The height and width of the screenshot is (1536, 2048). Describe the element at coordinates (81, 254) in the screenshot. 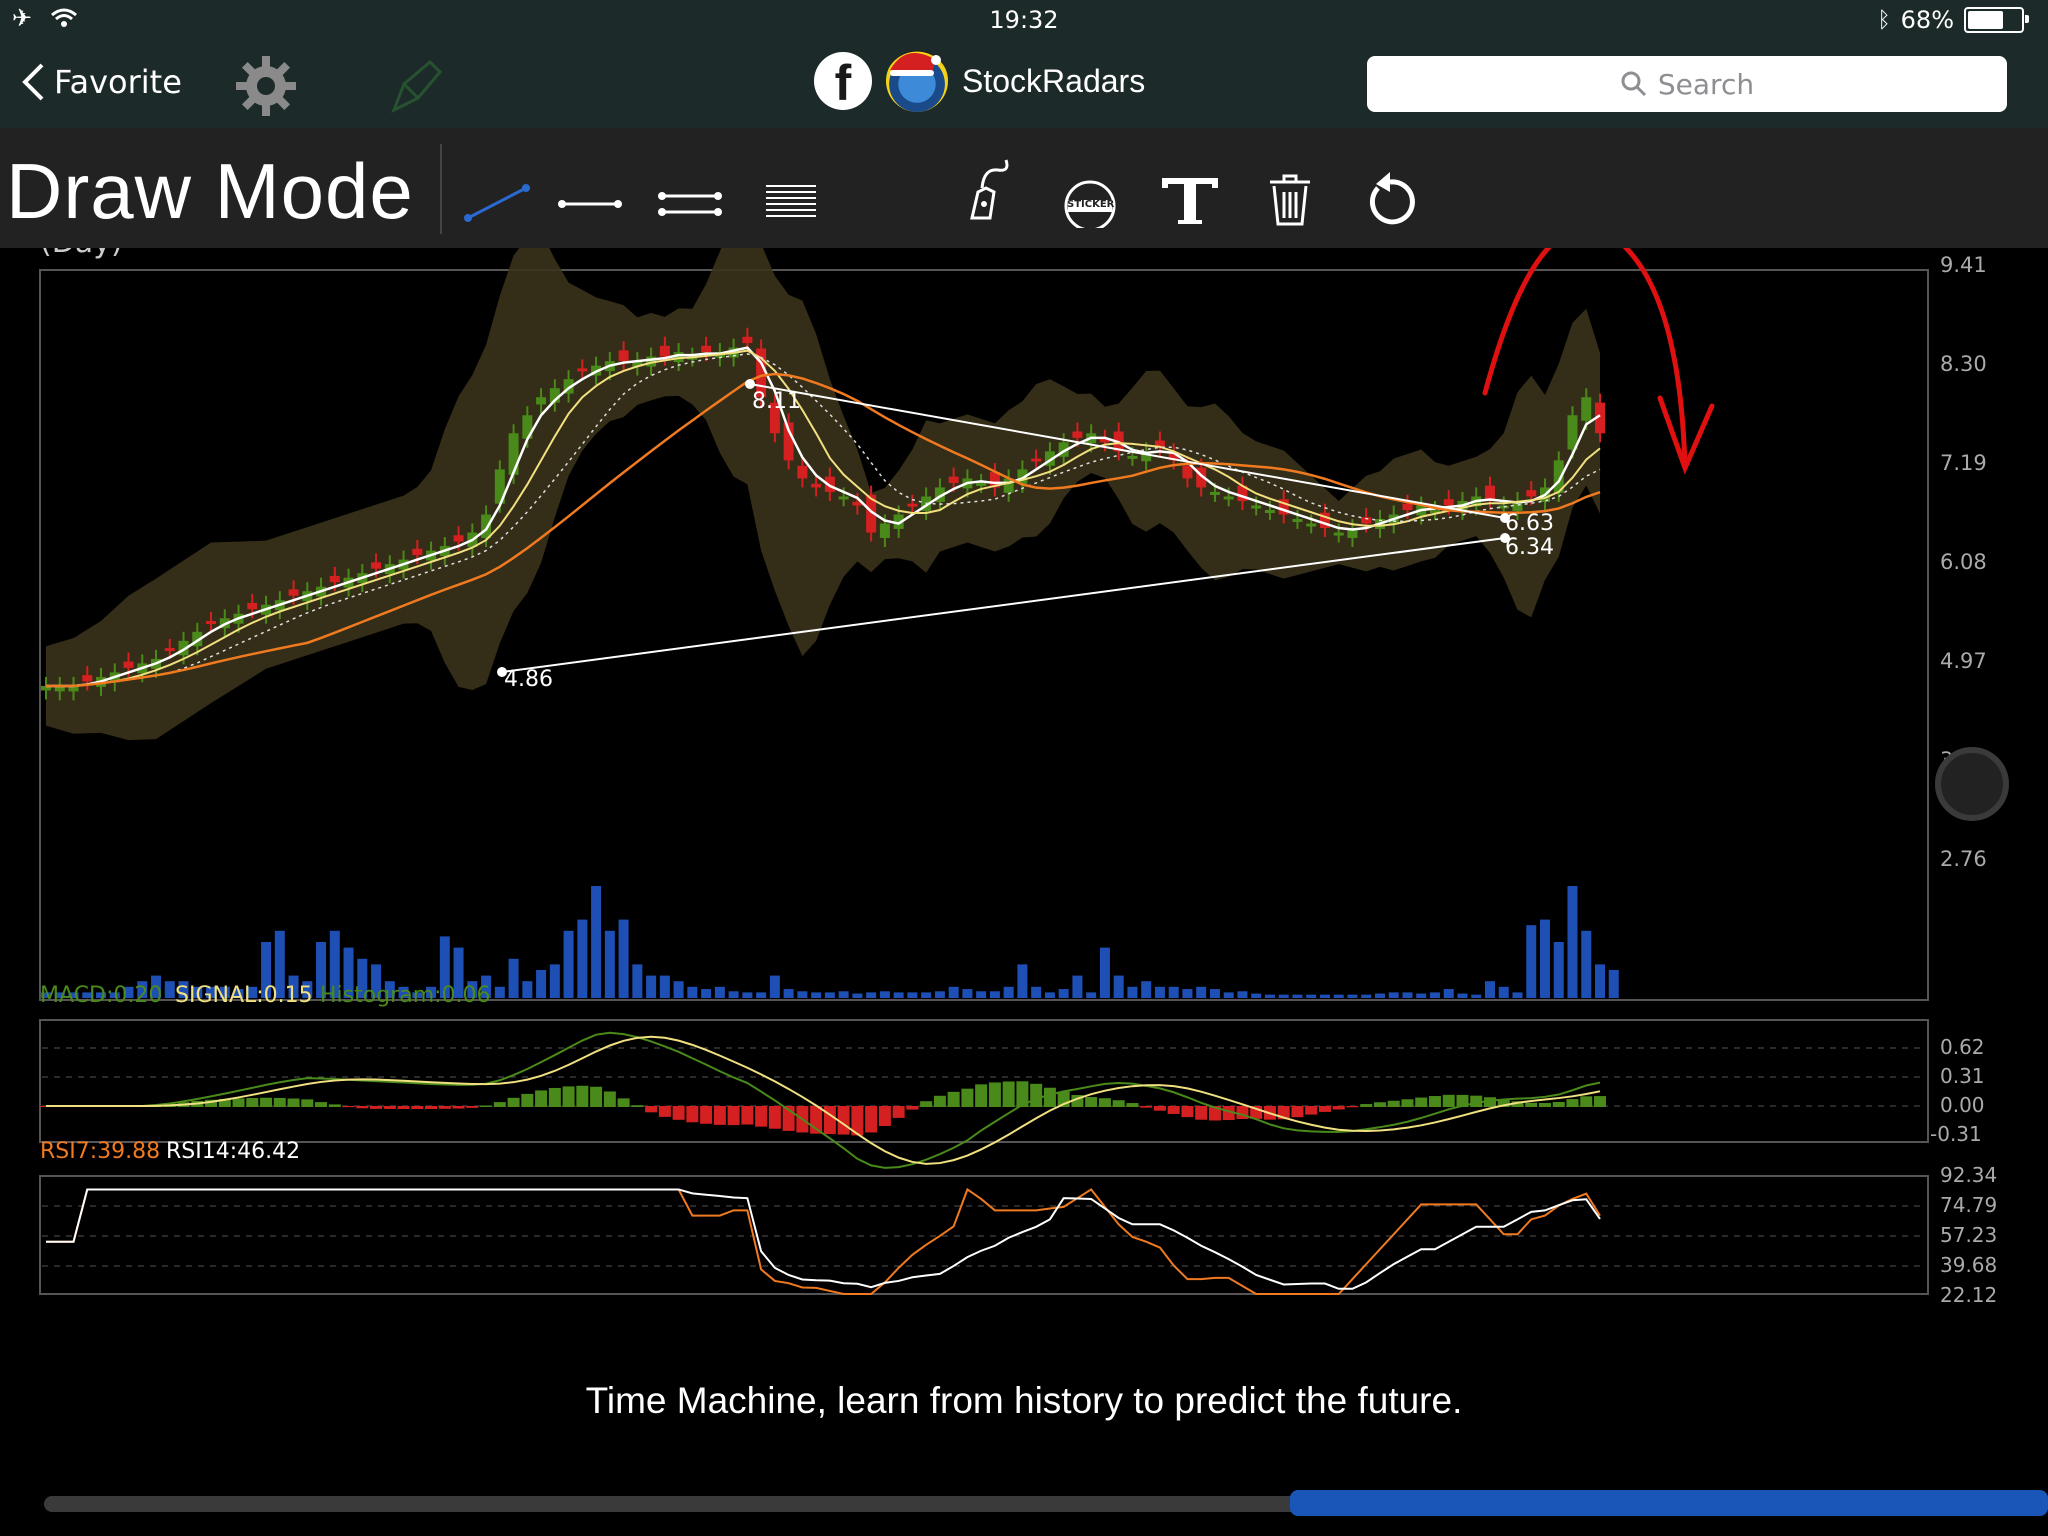

I see `period-label: (Day)` at that location.